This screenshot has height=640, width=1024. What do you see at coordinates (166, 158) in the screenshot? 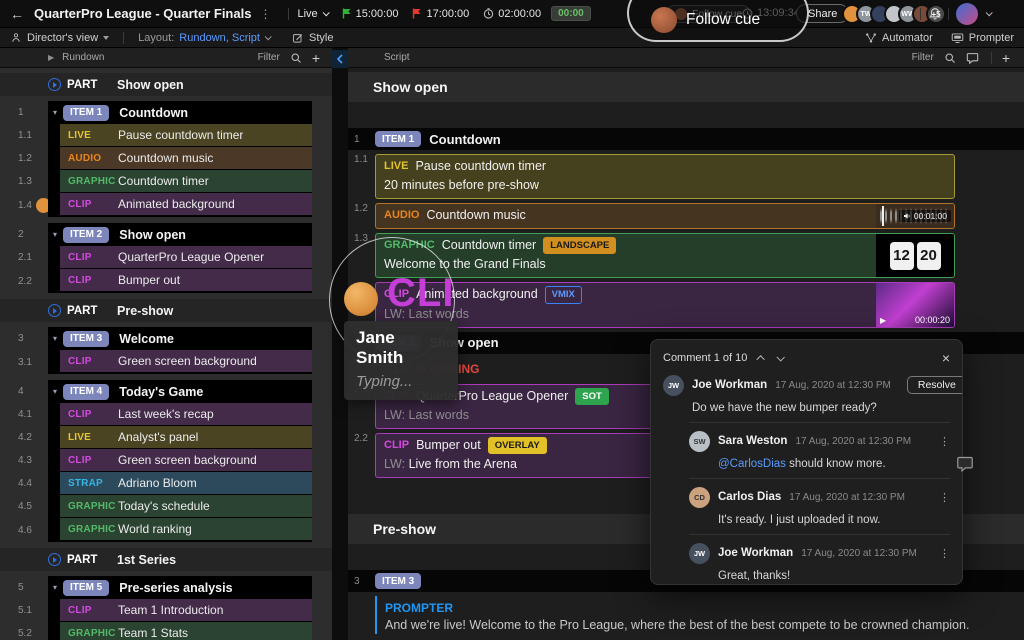
I see `rundown-cue-row: 1.2 AUDIO Countdown music` at bounding box center [166, 158].